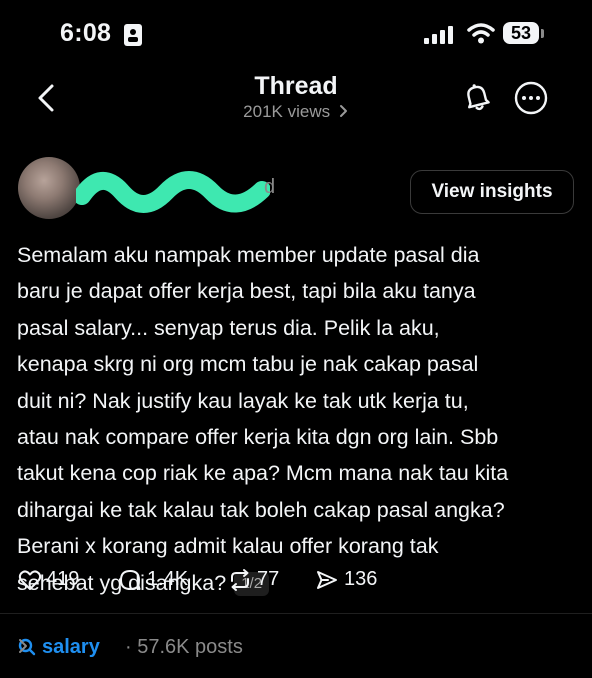 The height and width of the screenshot is (678, 592). I want to click on views-link: 201K views, so click(296, 112).